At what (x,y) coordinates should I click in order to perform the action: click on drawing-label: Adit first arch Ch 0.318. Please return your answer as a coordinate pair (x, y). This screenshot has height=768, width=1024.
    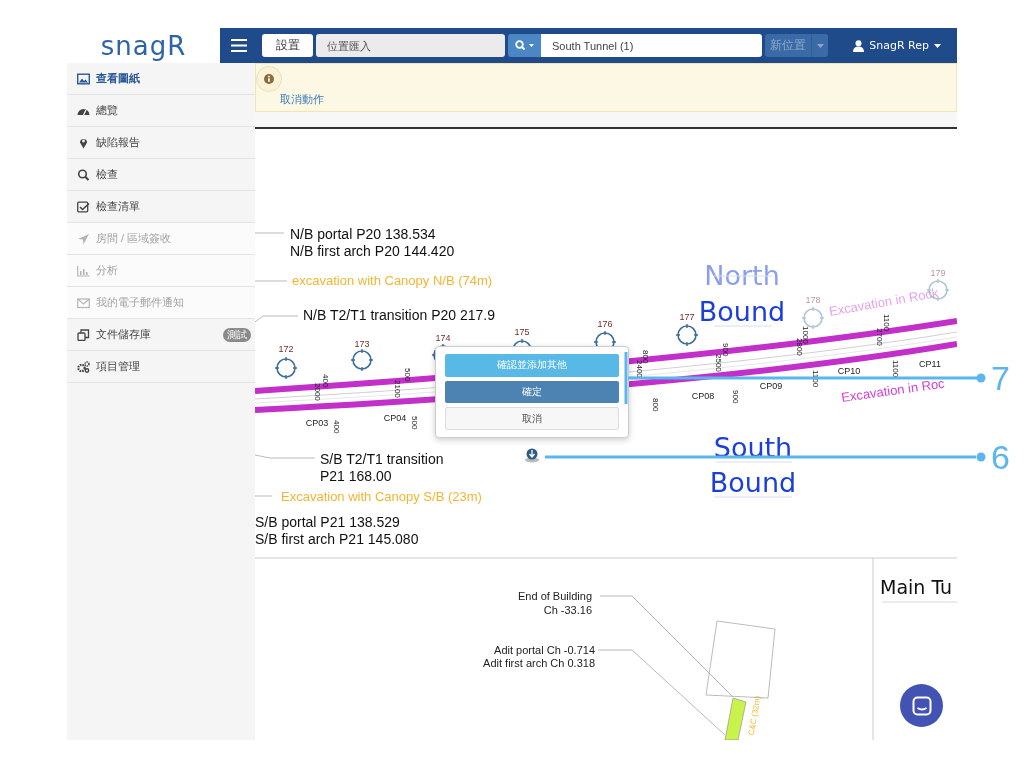
    Looking at the image, I should click on (539, 663).